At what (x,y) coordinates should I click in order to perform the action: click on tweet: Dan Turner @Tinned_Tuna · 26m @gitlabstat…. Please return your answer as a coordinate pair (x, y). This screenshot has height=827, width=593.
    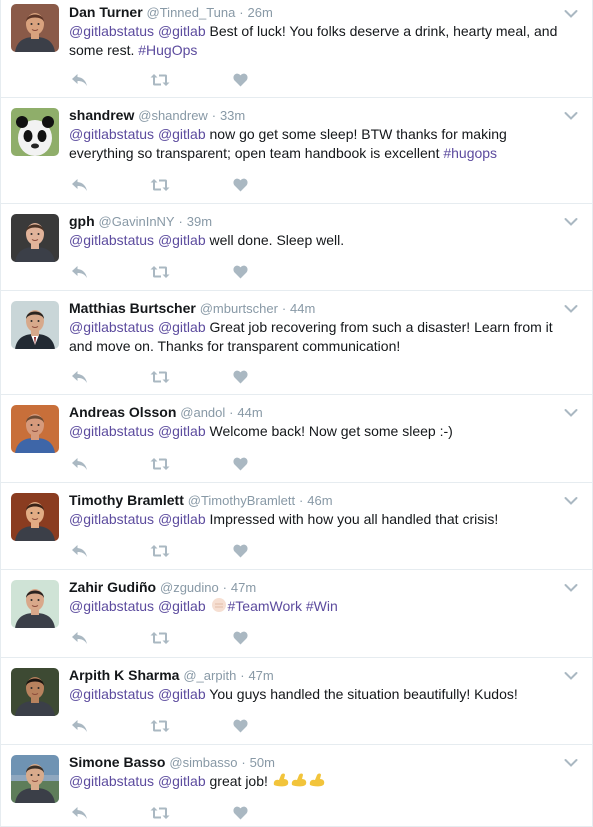
    Looking at the image, I should click on (297, 49).